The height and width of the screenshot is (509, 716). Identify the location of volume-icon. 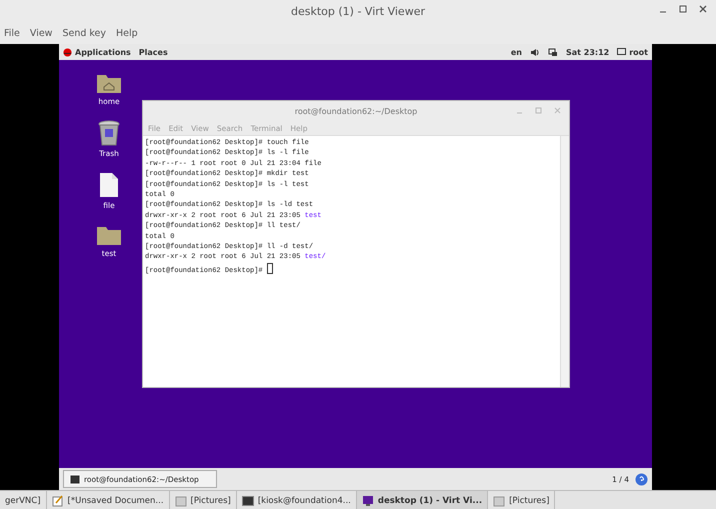
(535, 52).